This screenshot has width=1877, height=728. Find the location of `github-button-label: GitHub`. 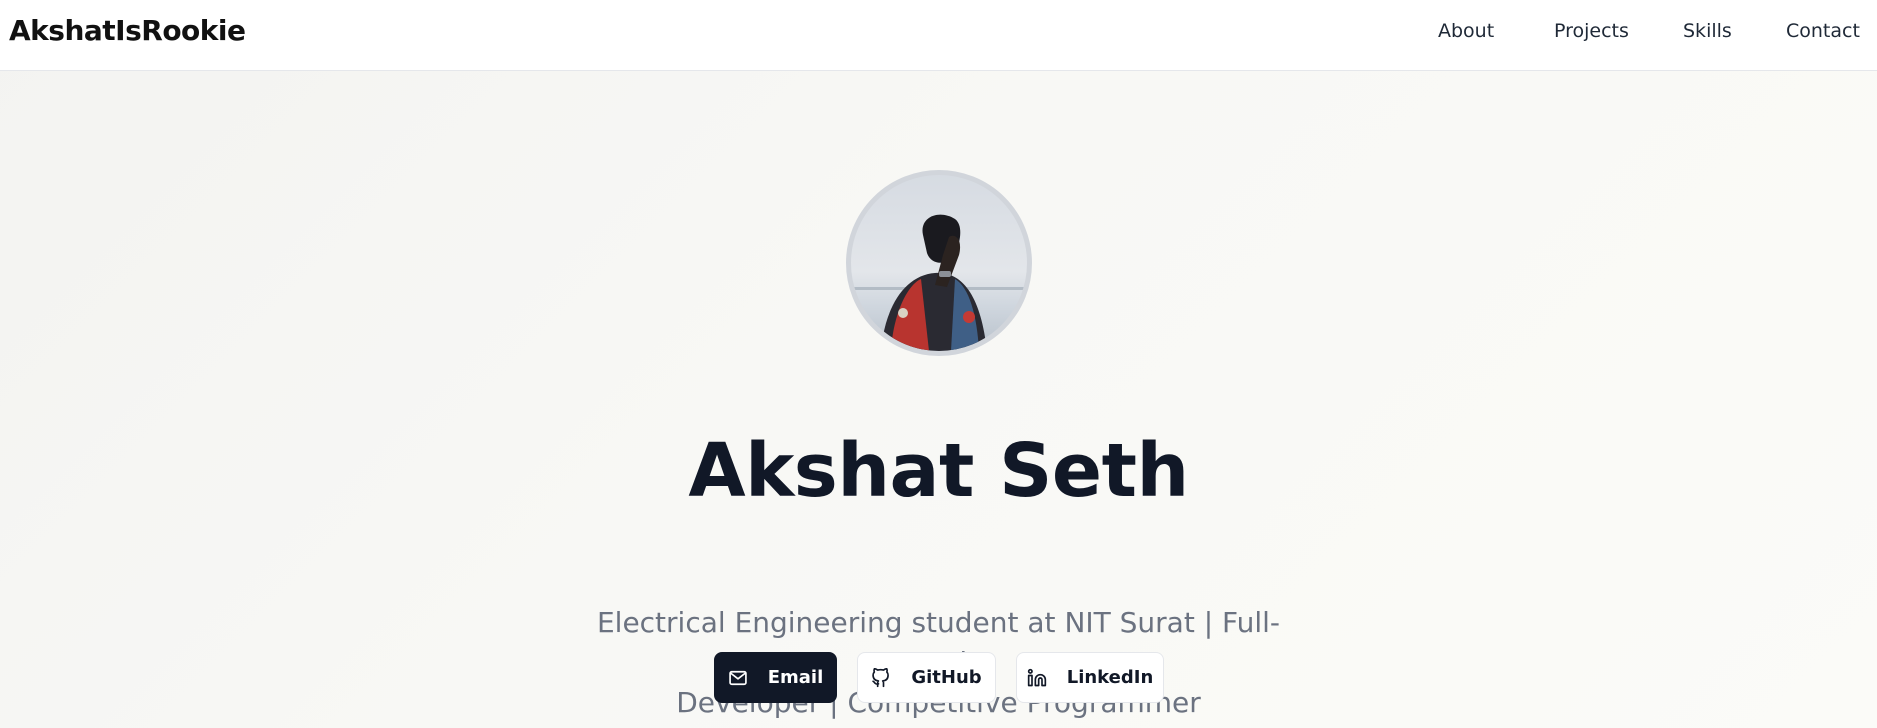

github-button-label: GitHub is located at coordinates (946, 677).